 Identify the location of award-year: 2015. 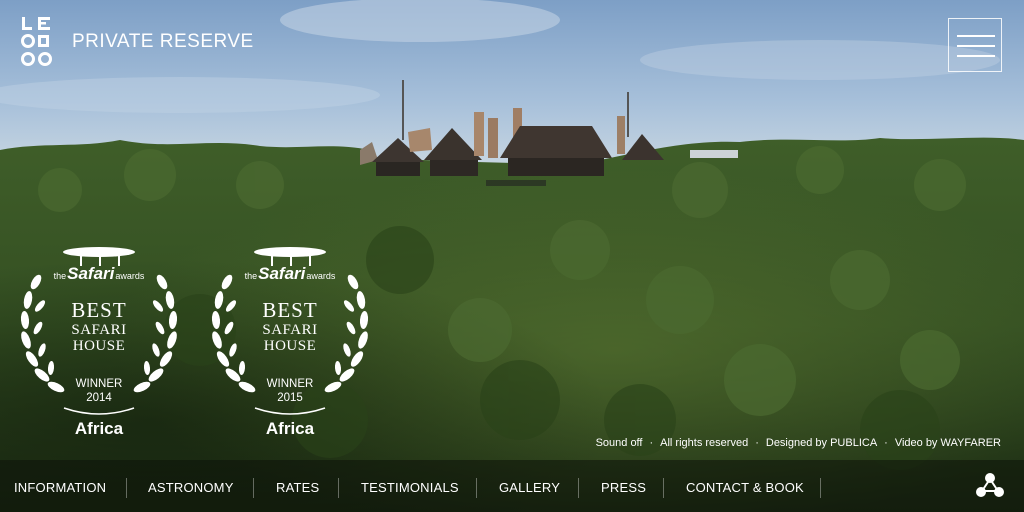
(290, 398).